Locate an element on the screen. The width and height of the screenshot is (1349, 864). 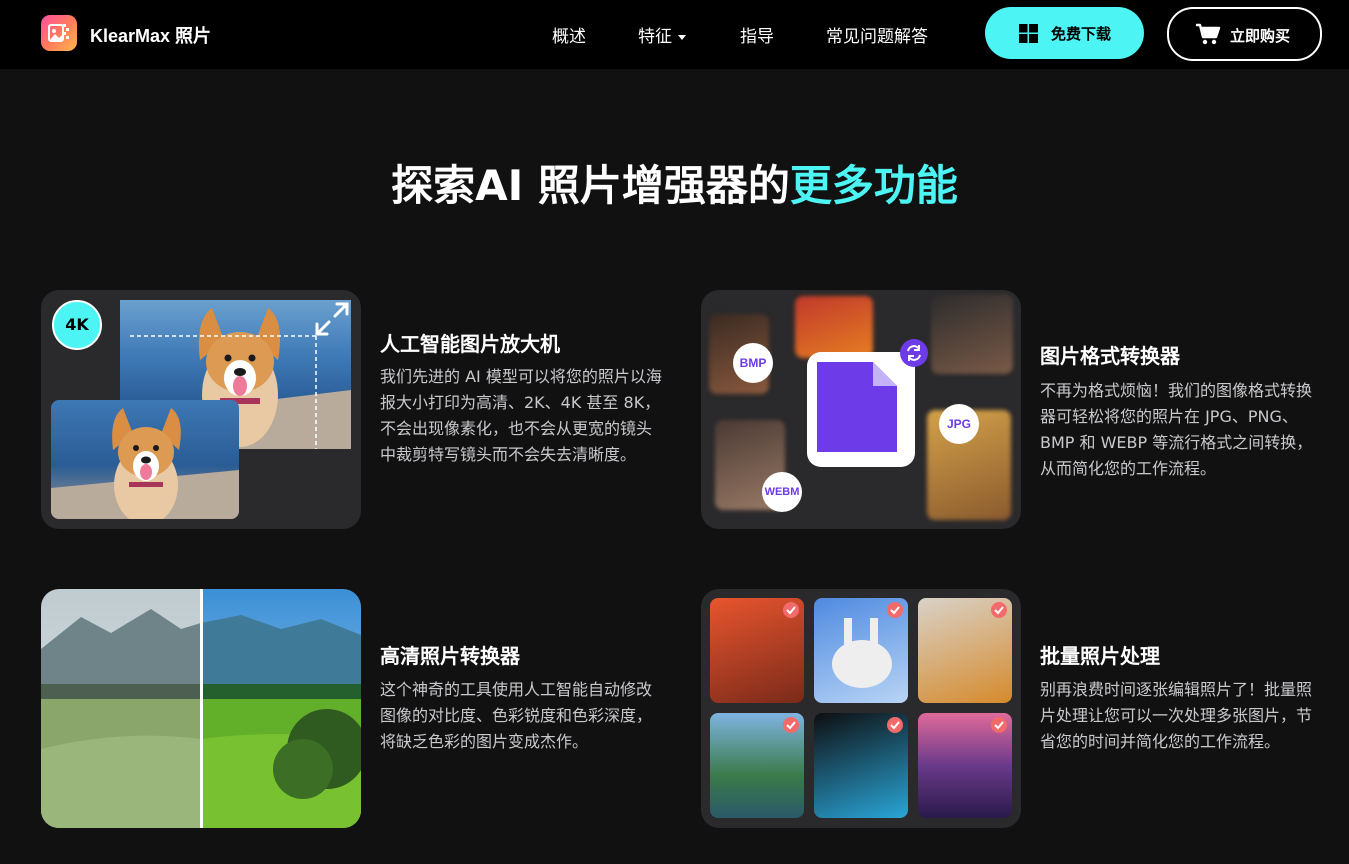
caret-down-icon is located at coordinates (682, 37).